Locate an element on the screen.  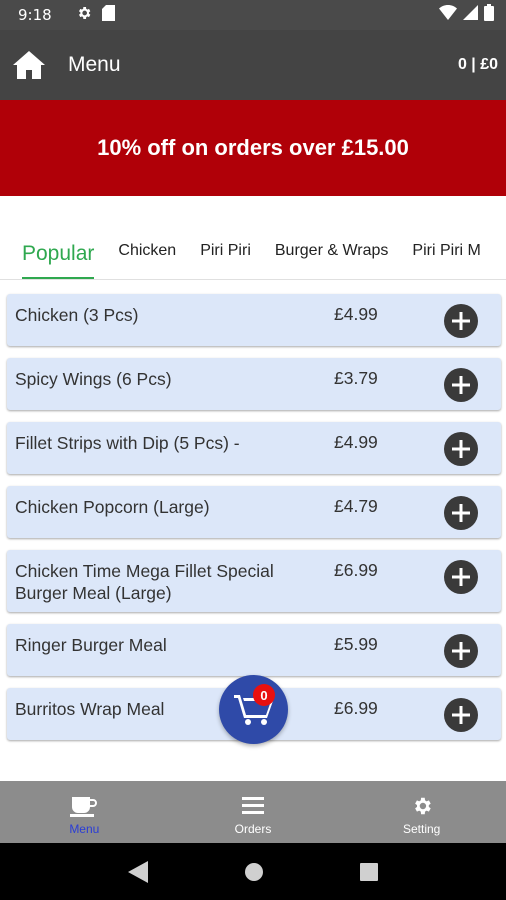
item-price: £3.79 is located at coordinates (356, 378).